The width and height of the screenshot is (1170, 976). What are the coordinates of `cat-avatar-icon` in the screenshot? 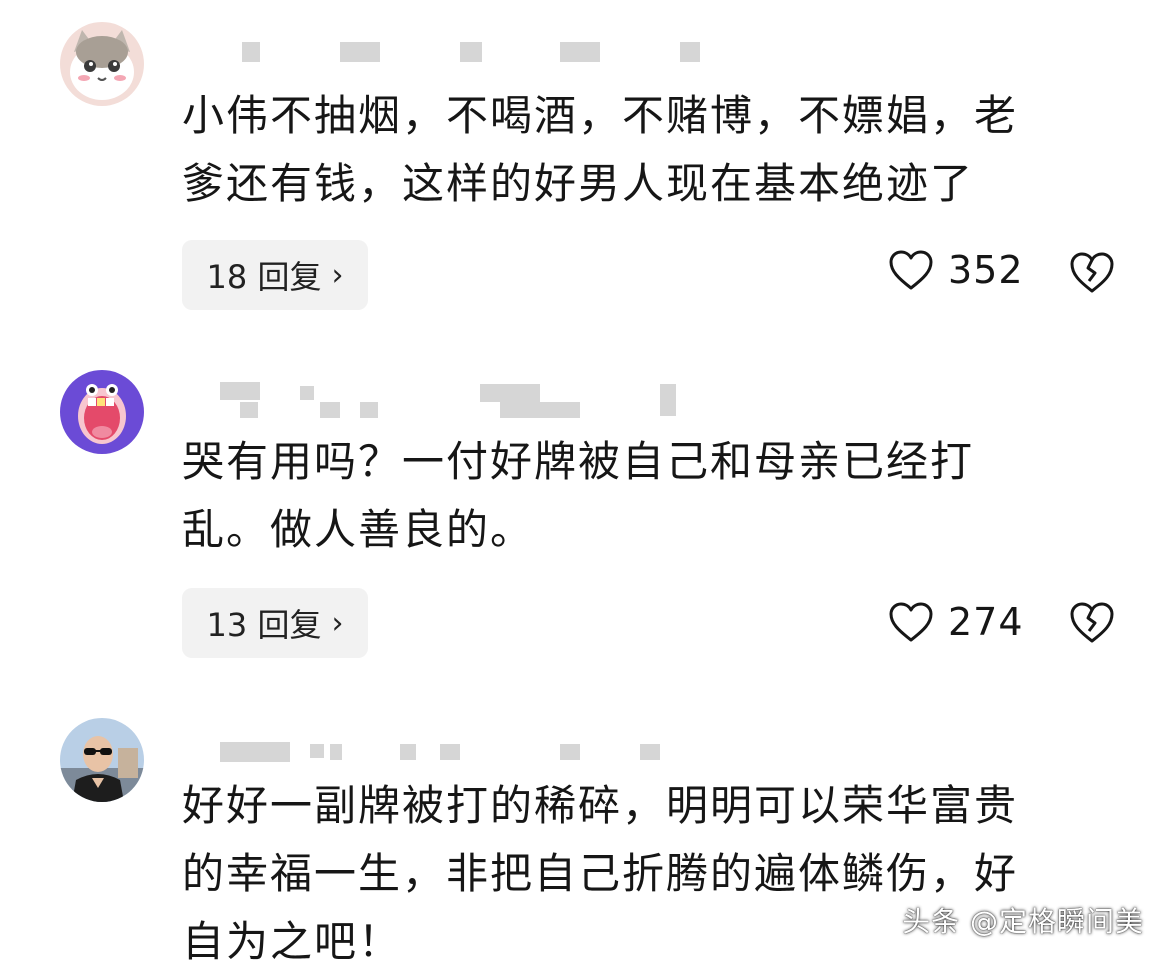 It's located at (102, 64).